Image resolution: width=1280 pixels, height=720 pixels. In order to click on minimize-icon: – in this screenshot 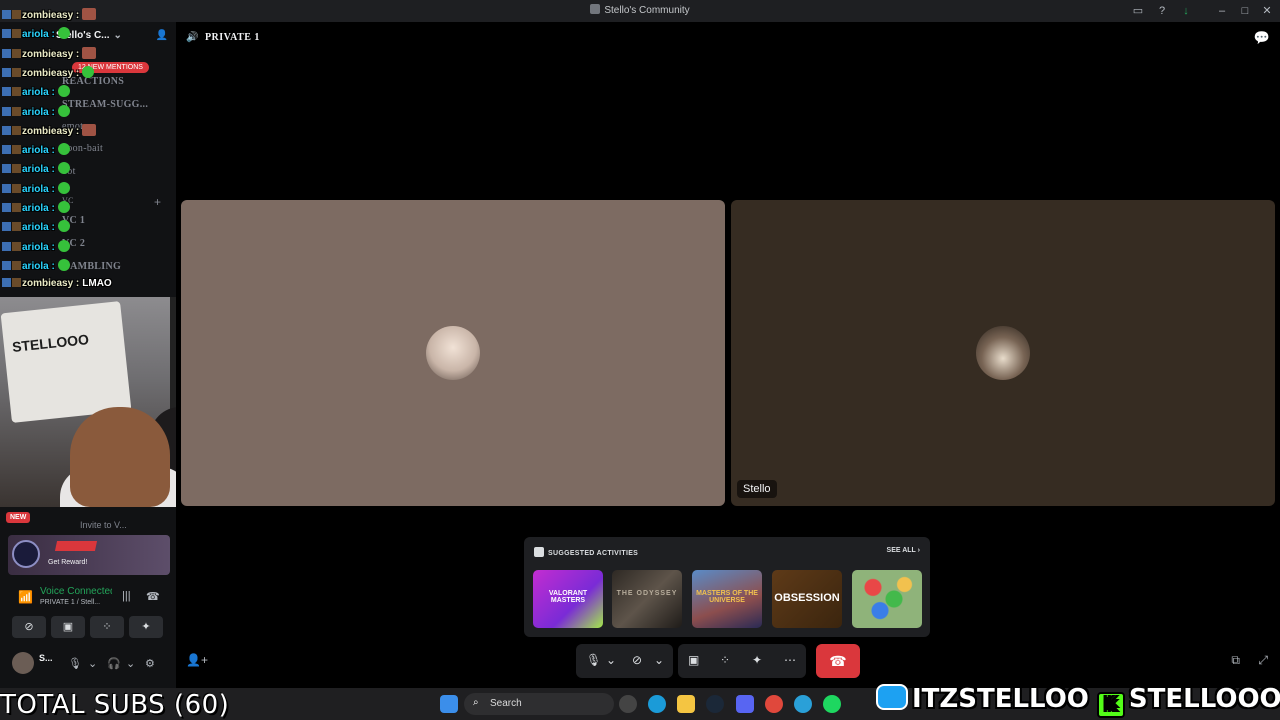, I will do `click(1222, 11)`.